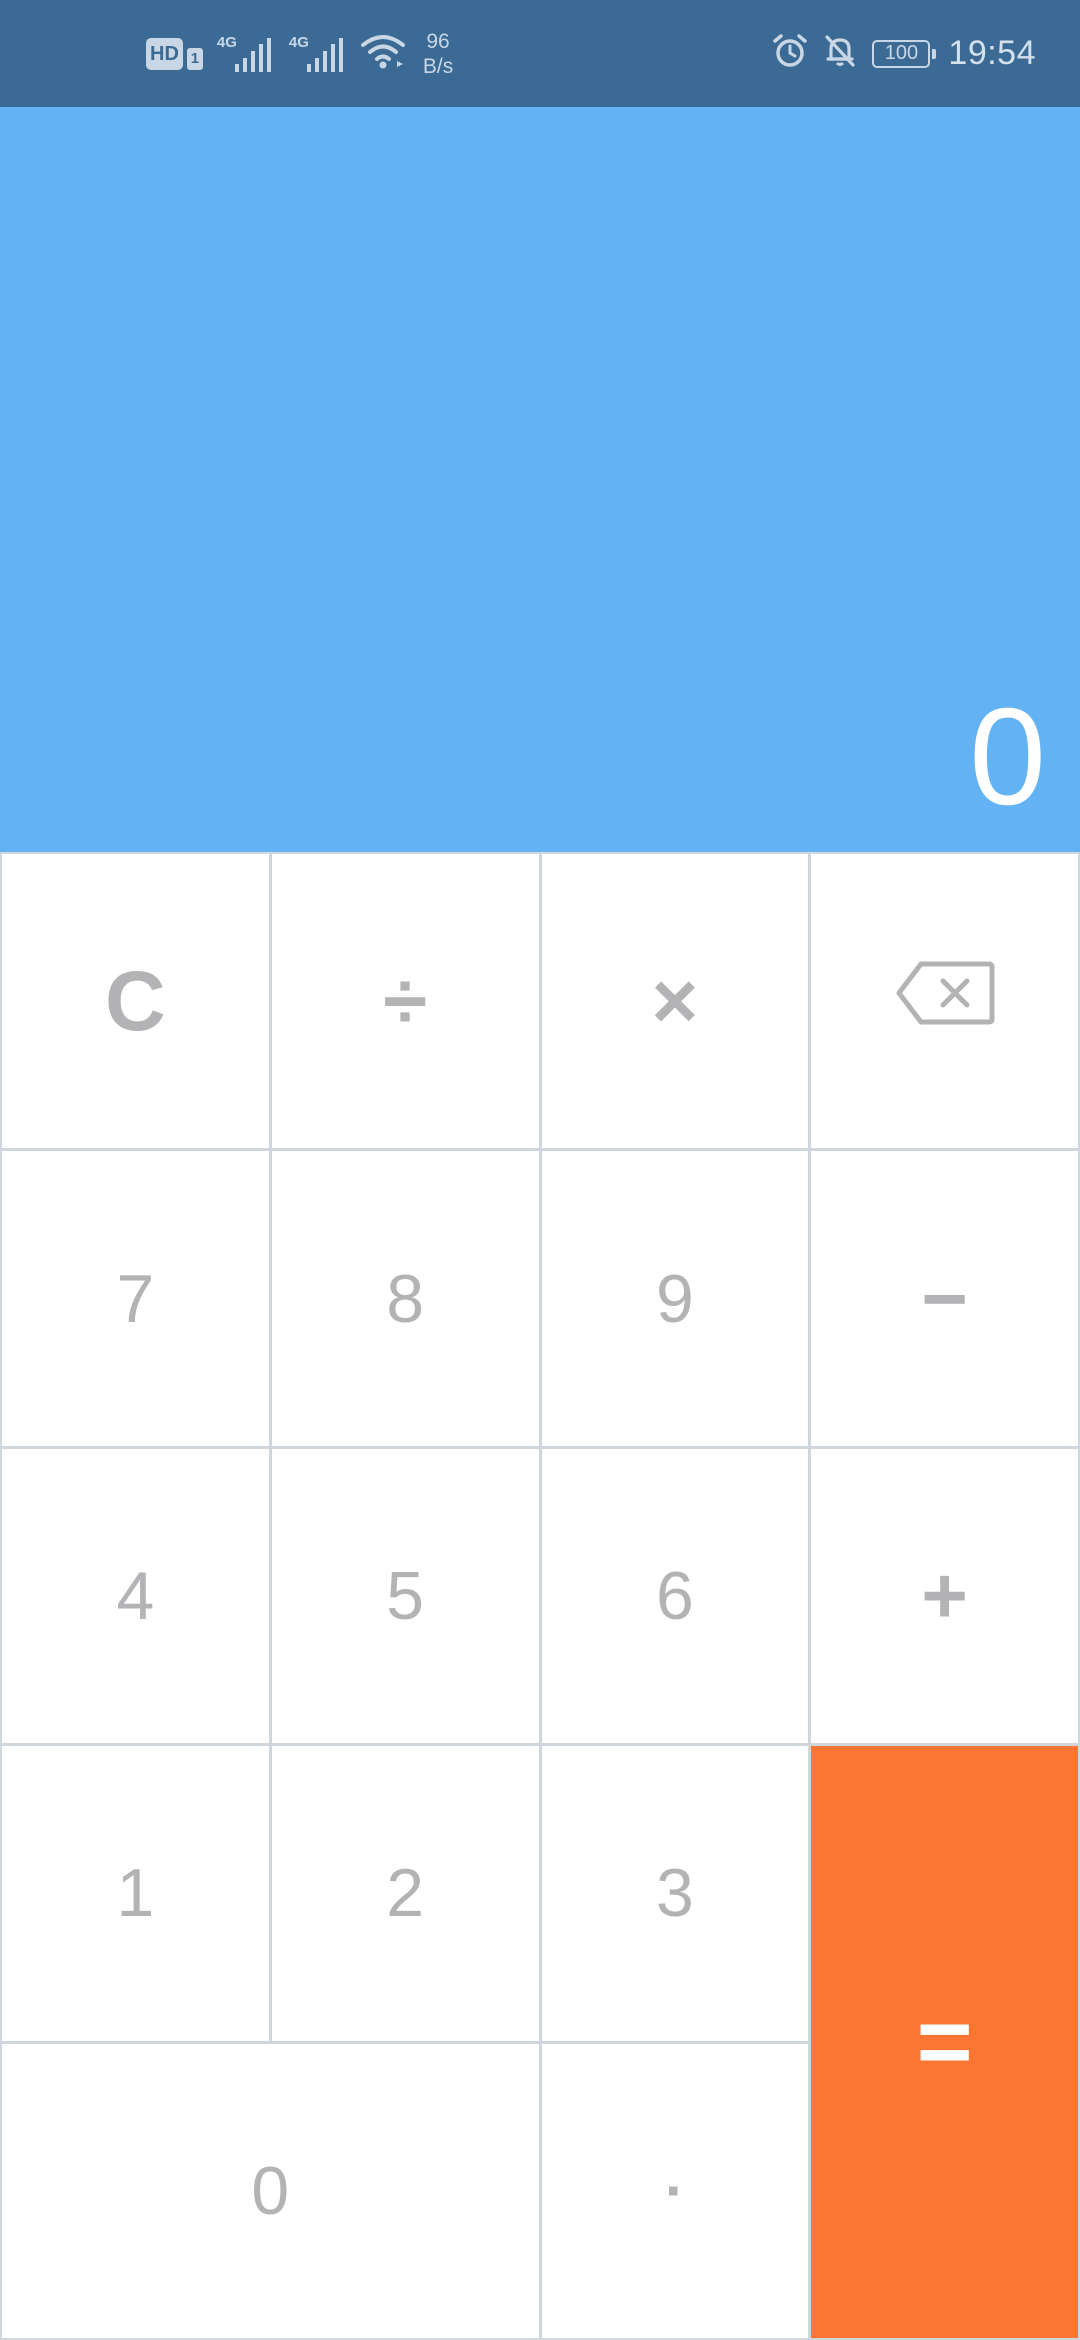  What do you see at coordinates (944, 1596) in the screenshot?
I see `plus-button: +` at bounding box center [944, 1596].